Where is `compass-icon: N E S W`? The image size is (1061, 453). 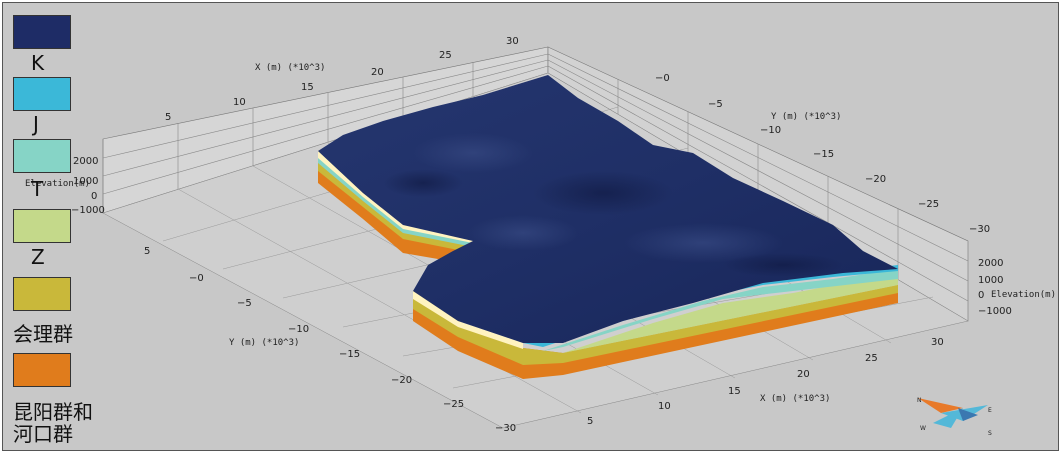
compass-icon: N E S W is located at coordinates (954, 417).